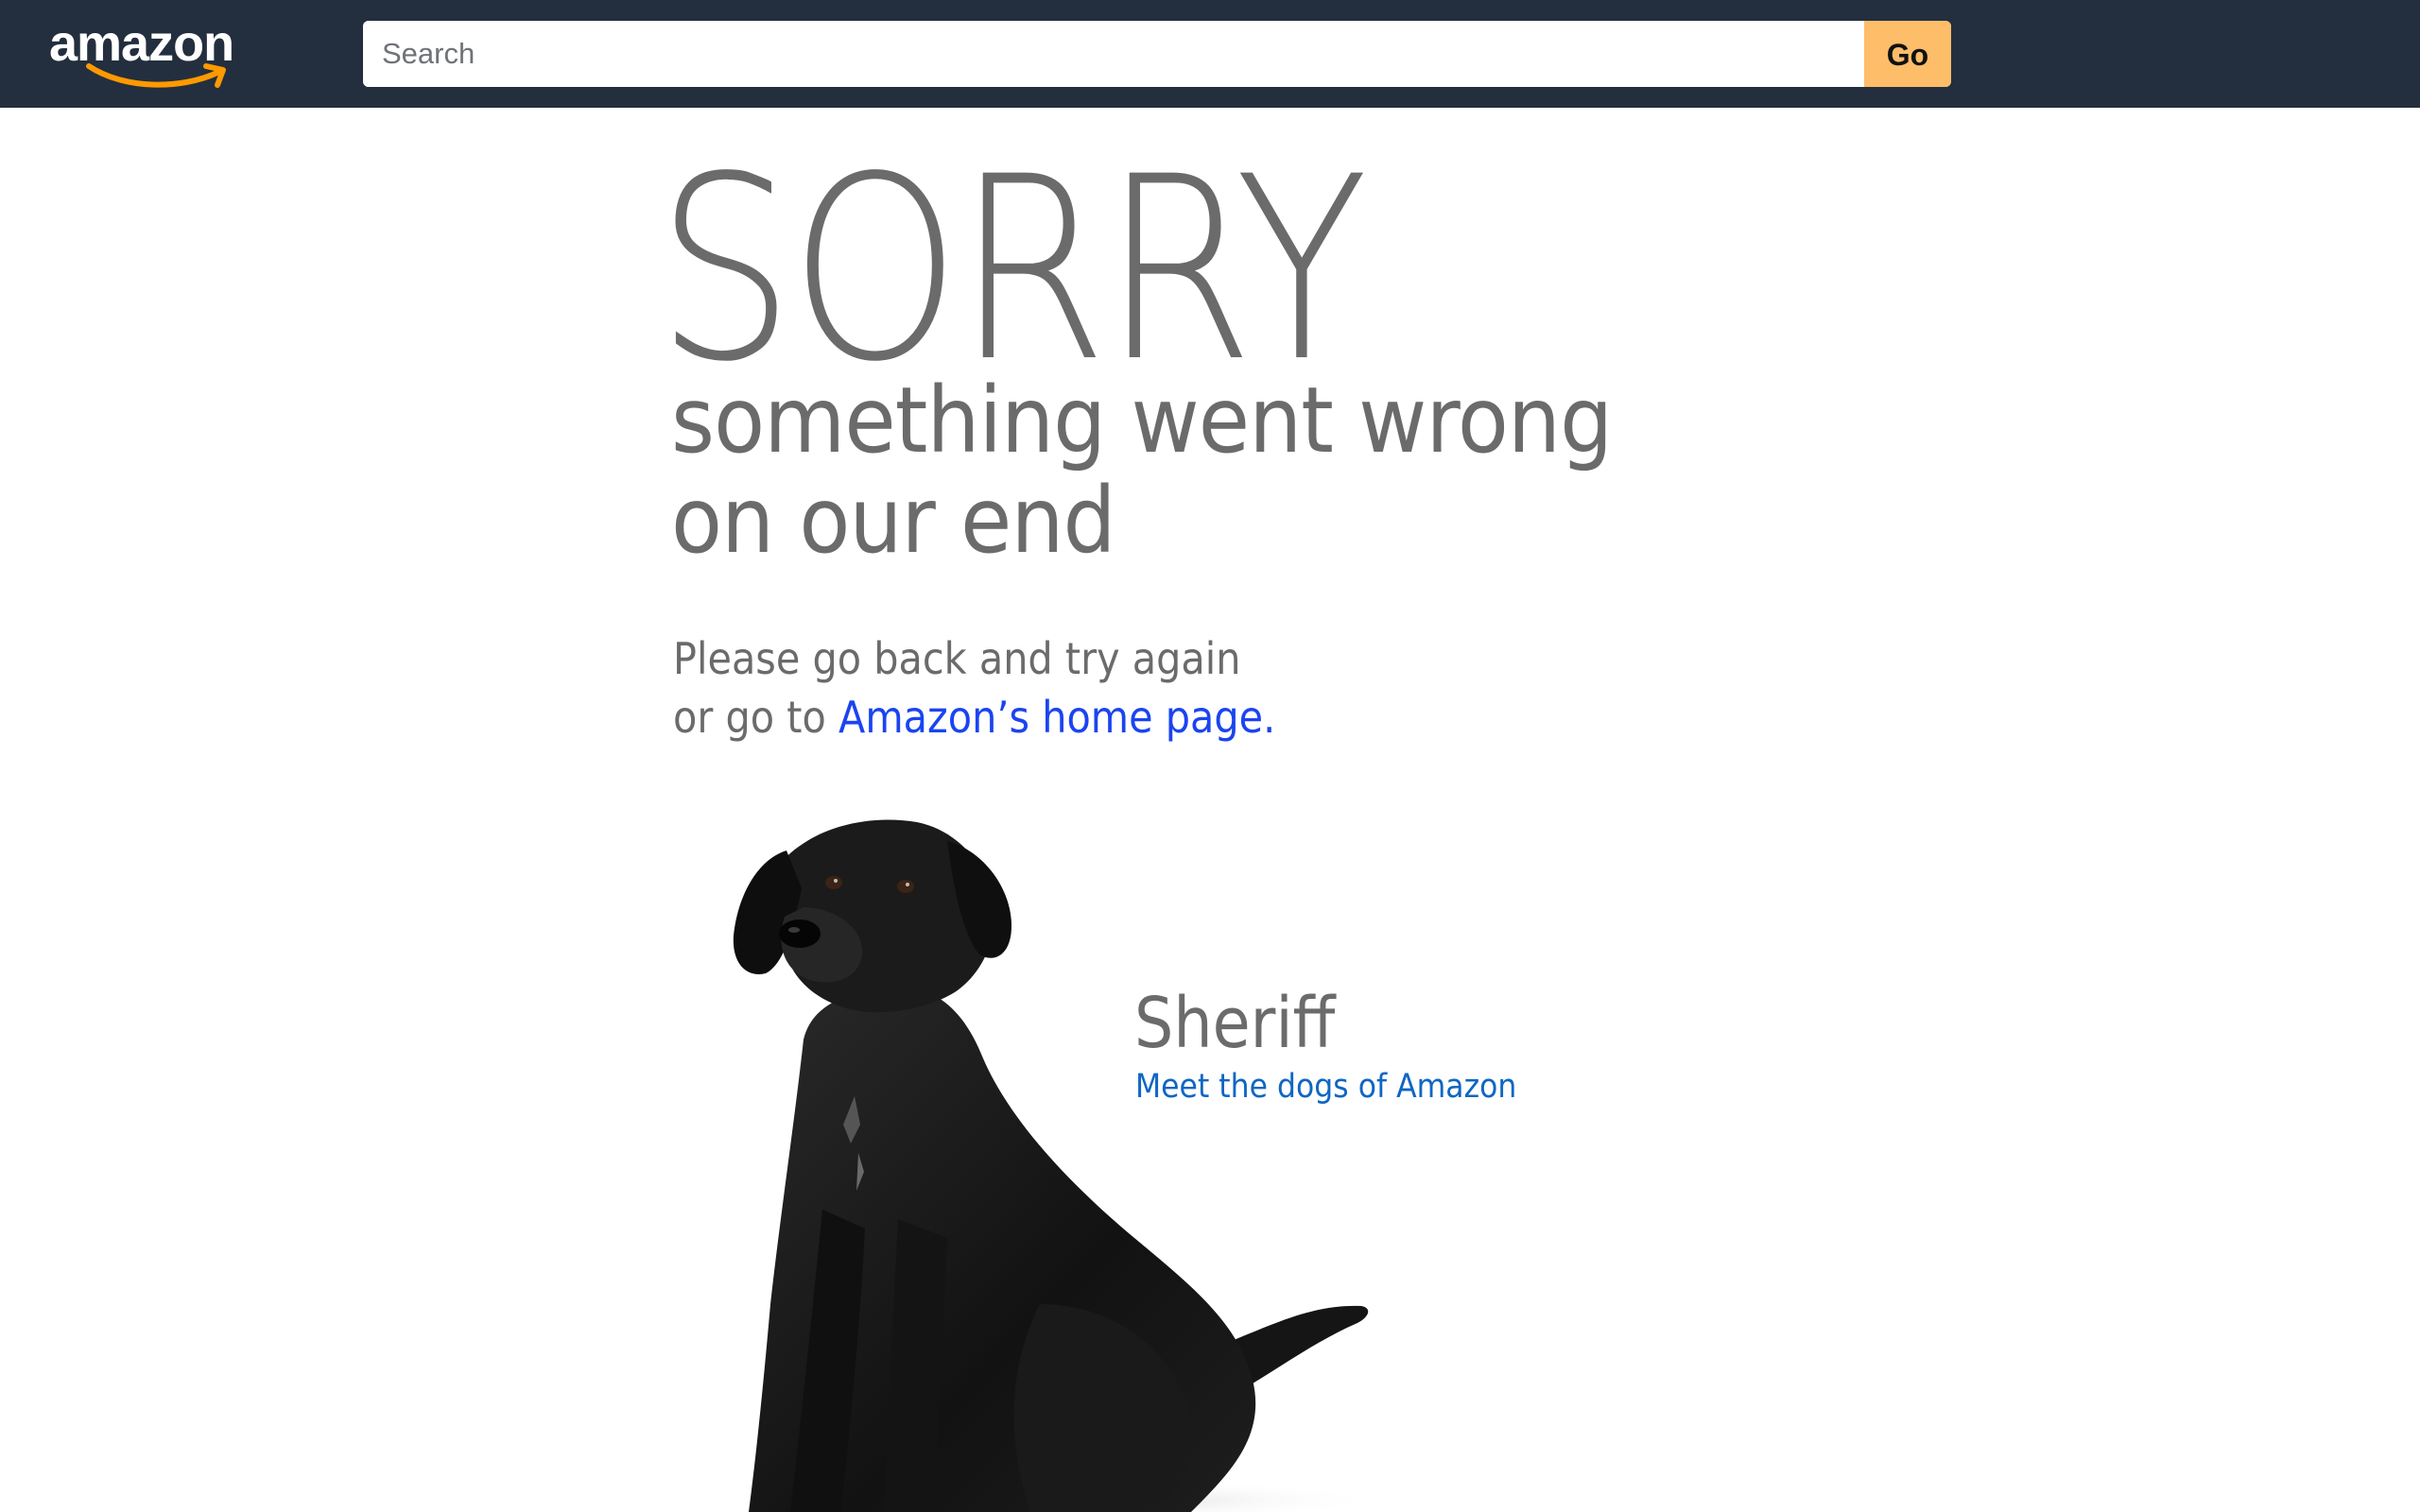 Image resolution: width=2420 pixels, height=1512 pixels. Describe the element at coordinates (893, 521) in the screenshot. I see `headline-line-2: on our end` at that location.